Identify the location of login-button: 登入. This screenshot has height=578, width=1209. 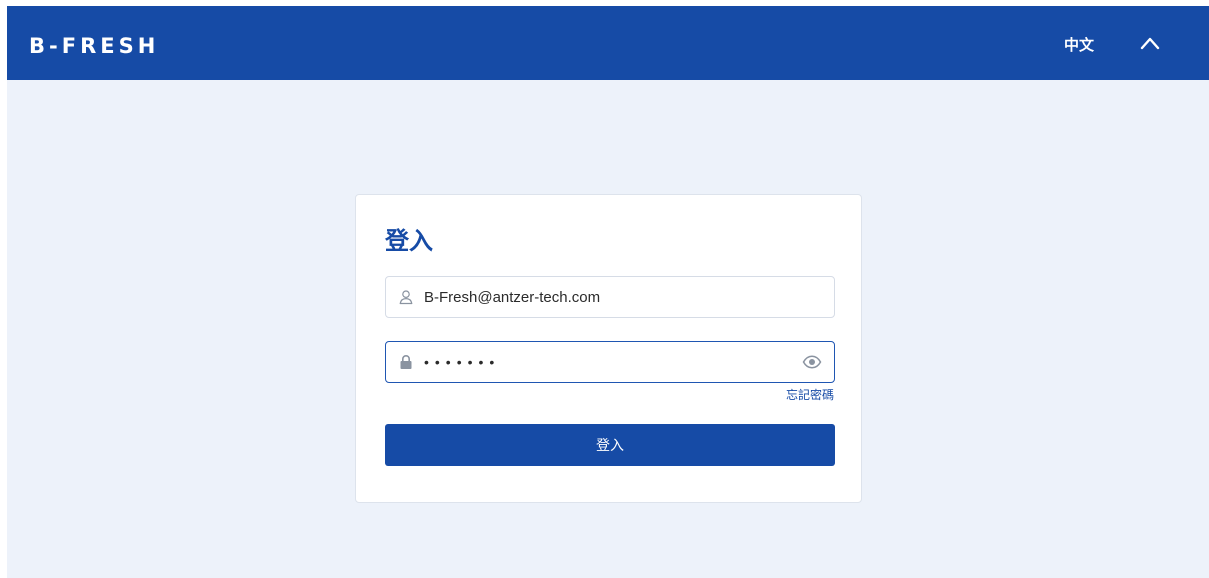
(610, 445).